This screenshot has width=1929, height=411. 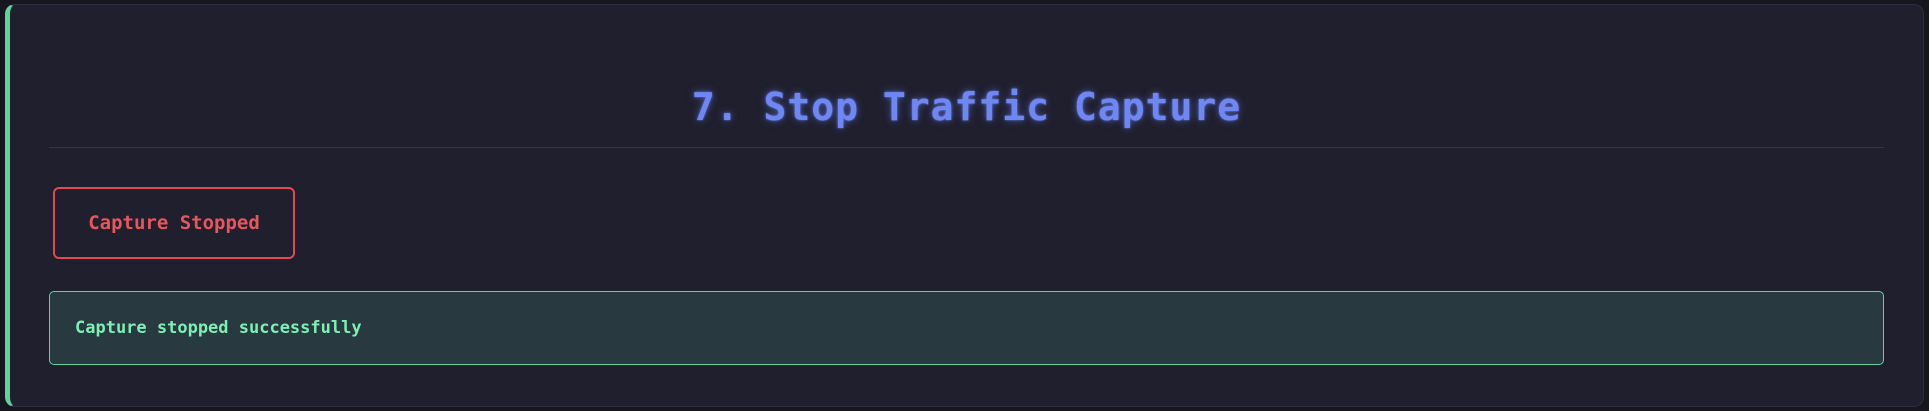 I want to click on section-title: 7. Stop Traffic Capture, so click(x=966, y=107).